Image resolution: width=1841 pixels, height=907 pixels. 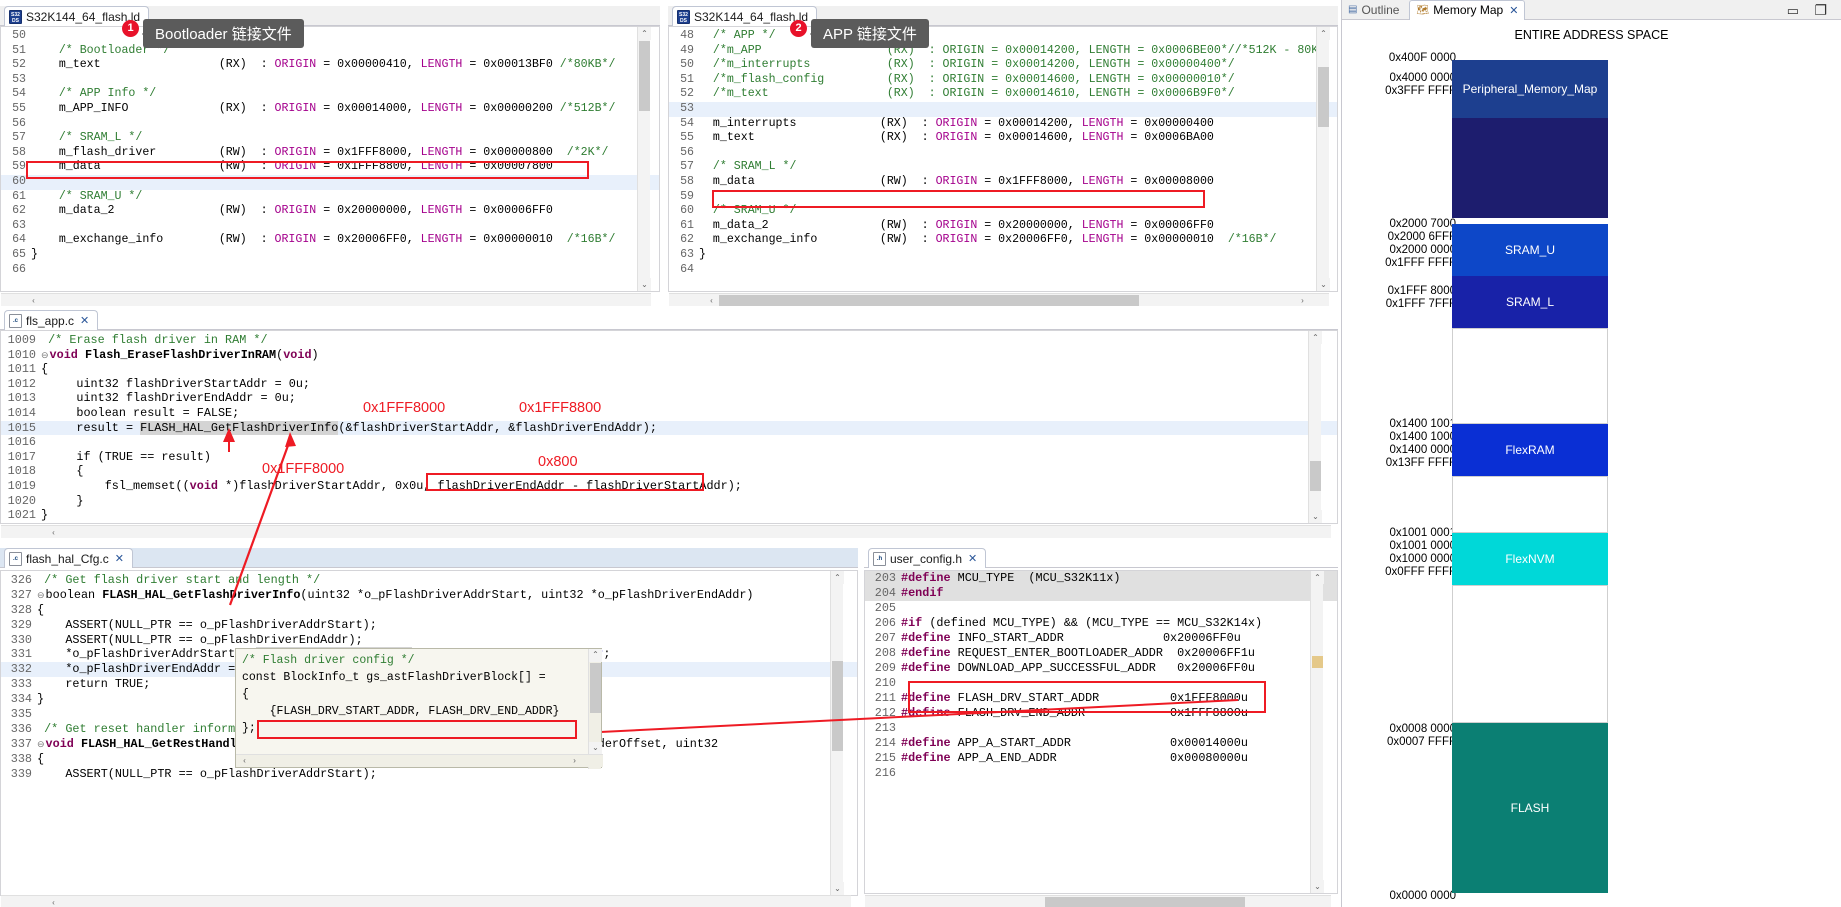 I want to click on line-number: 339, so click(x=21, y=773).